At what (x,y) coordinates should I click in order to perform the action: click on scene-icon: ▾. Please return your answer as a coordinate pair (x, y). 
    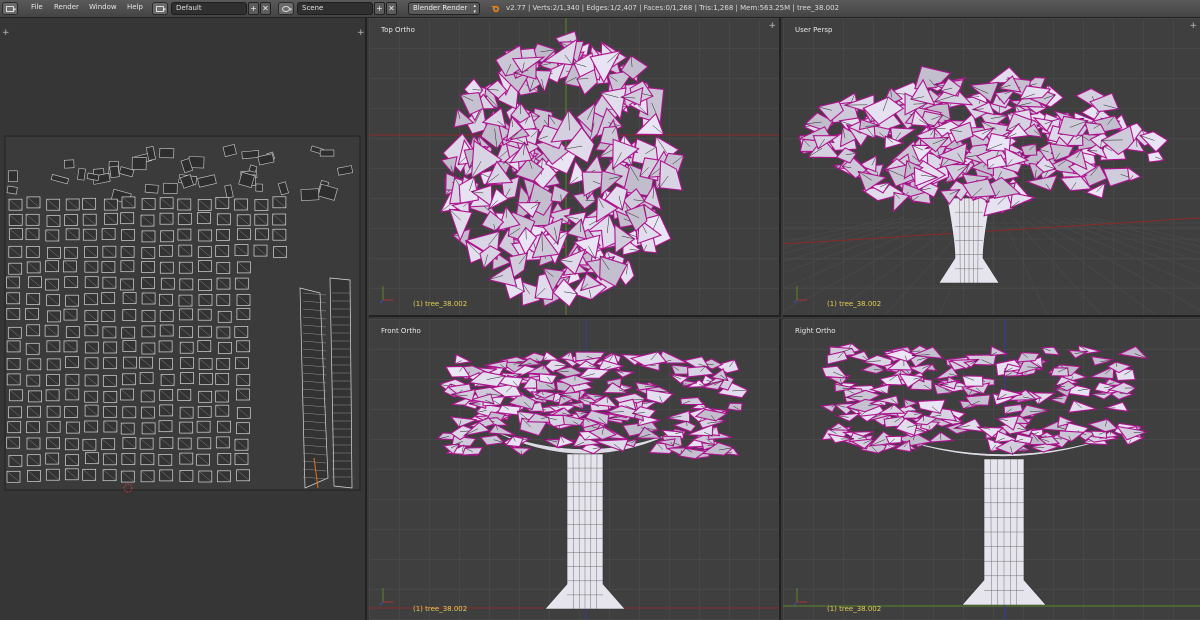
    Looking at the image, I should click on (286, 8).